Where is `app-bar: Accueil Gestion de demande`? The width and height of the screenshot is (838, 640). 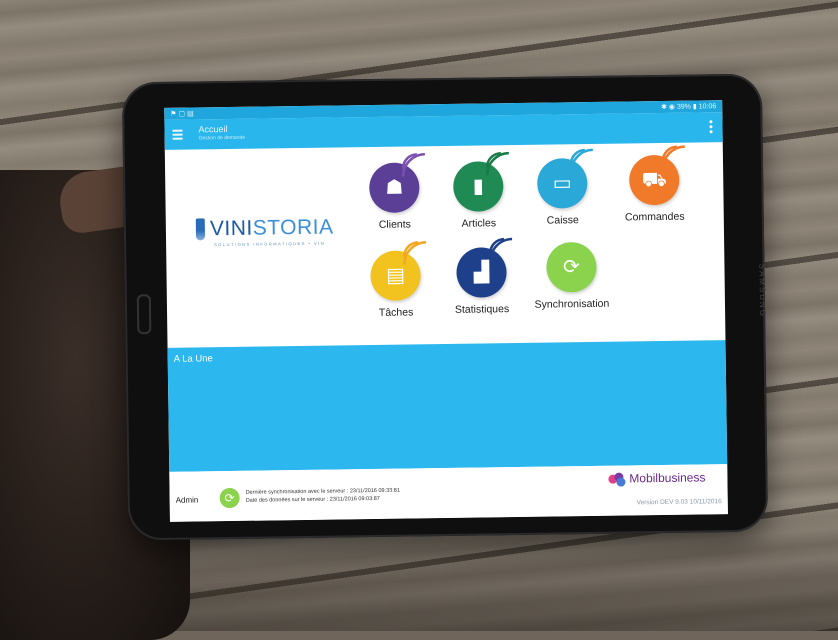
app-bar: Accueil Gestion de demande is located at coordinates (443, 131).